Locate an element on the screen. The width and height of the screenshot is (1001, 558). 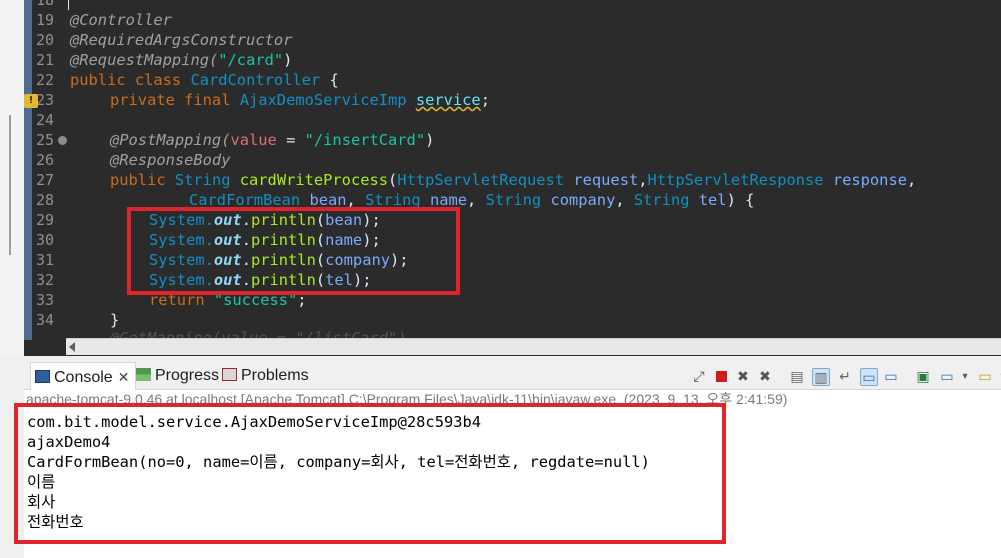
horizontal-scrollbar is located at coordinates (533, 346).